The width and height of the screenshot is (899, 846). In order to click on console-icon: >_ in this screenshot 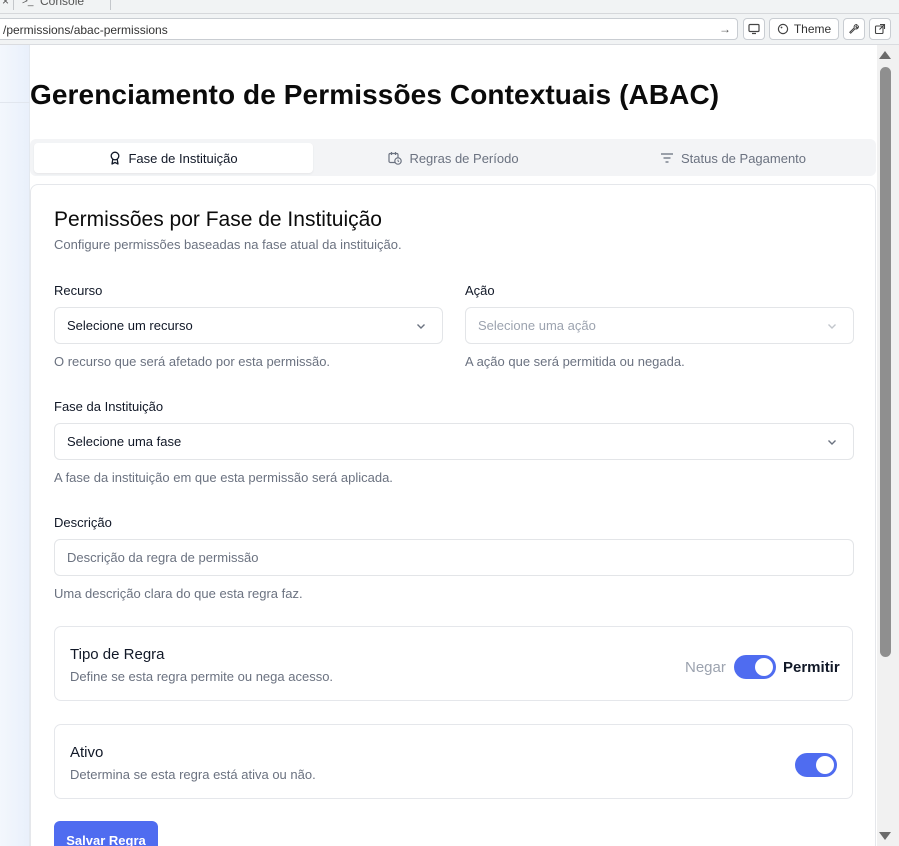, I will do `click(28, 3)`.